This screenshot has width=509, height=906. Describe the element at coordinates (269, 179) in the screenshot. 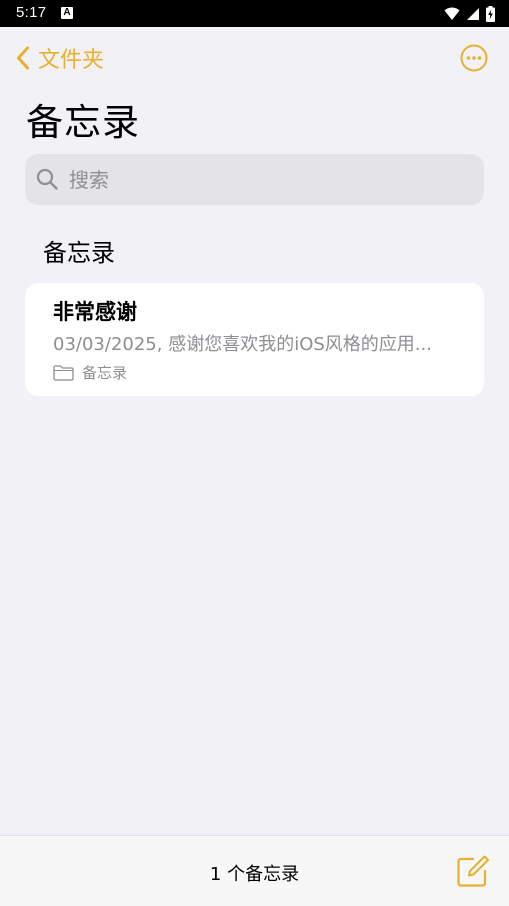

I see `search-input` at that location.